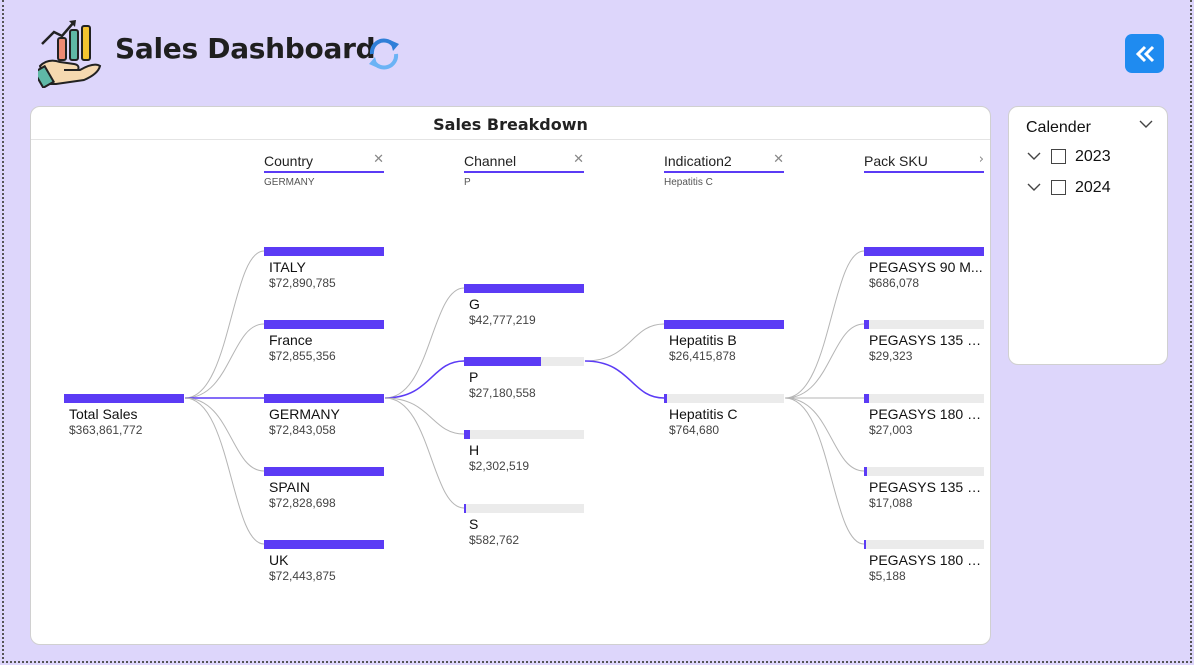 The image size is (1194, 665). I want to click on collapse-panel-button, so click(1144, 53).